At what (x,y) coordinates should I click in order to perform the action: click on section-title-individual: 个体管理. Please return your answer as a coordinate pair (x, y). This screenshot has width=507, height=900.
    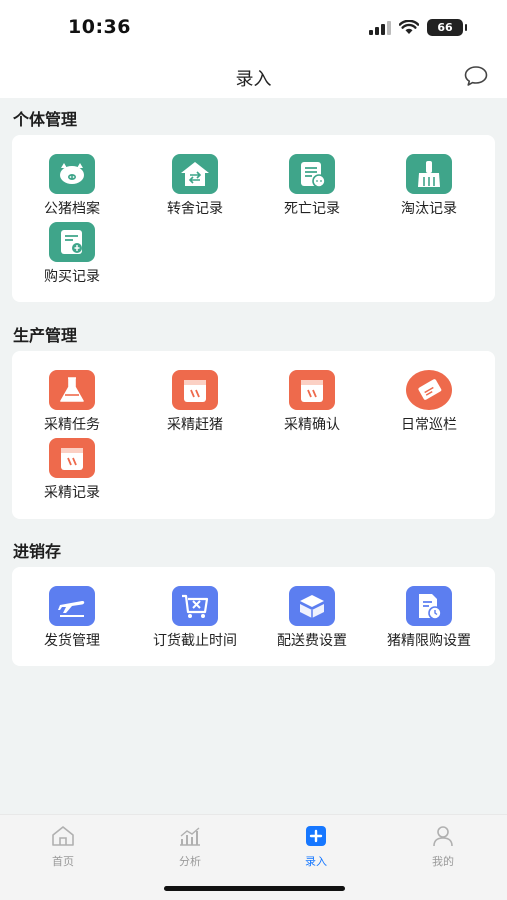
    Looking at the image, I should click on (45, 119).